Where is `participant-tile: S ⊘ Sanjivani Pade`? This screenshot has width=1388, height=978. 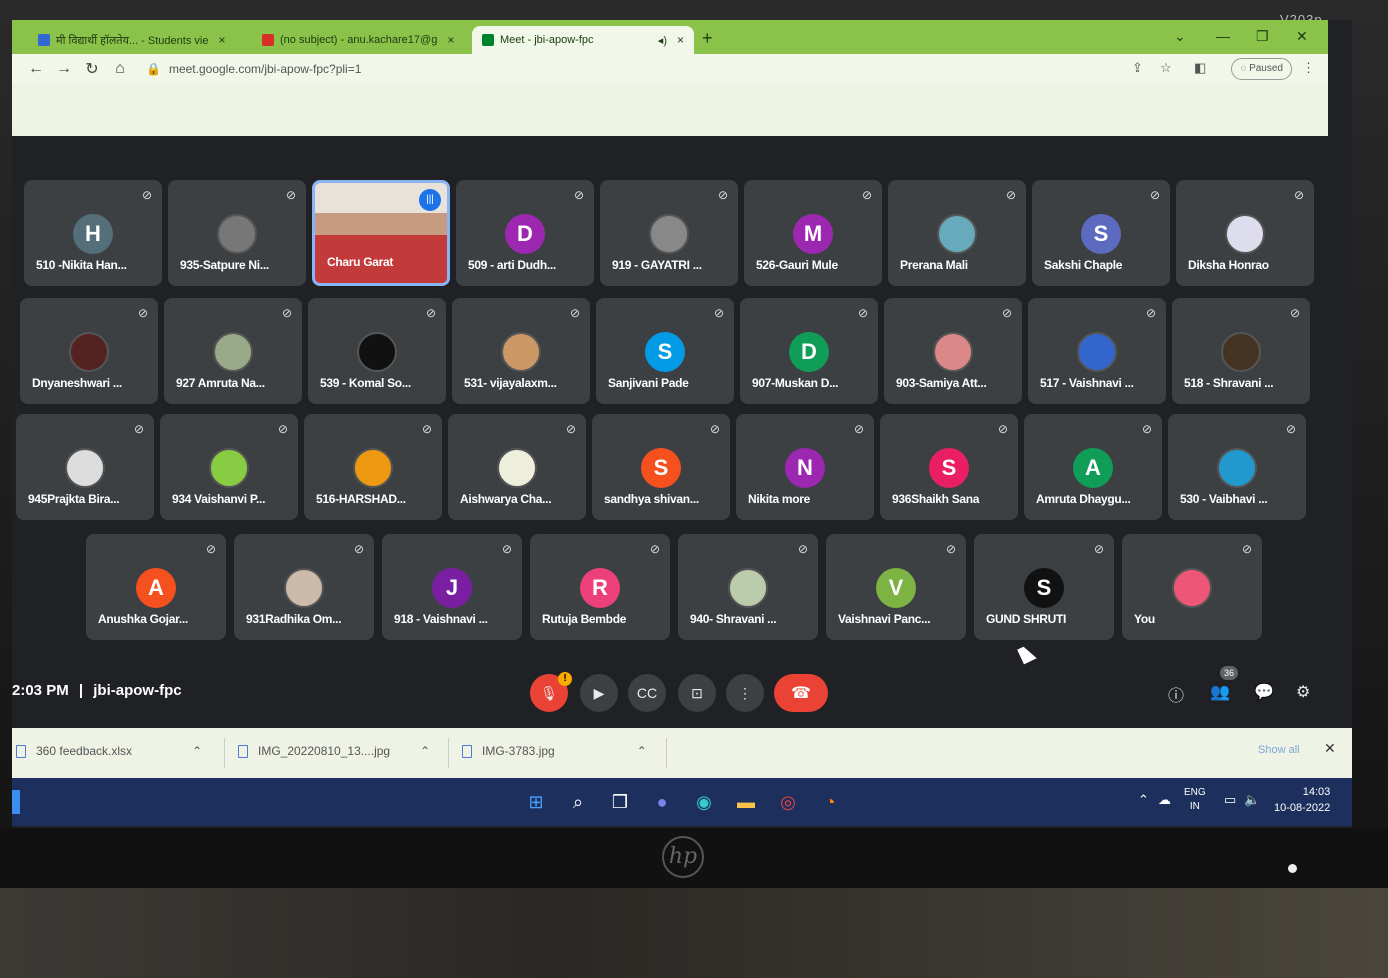 participant-tile: S ⊘ Sanjivani Pade is located at coordinates (665, 351).